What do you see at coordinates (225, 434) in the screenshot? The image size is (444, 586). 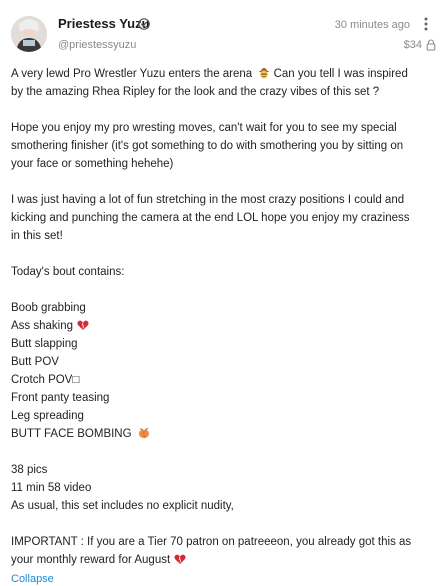 I see `bout-item: BUTT FACE BOMBING` at bounding box center [225, 434].